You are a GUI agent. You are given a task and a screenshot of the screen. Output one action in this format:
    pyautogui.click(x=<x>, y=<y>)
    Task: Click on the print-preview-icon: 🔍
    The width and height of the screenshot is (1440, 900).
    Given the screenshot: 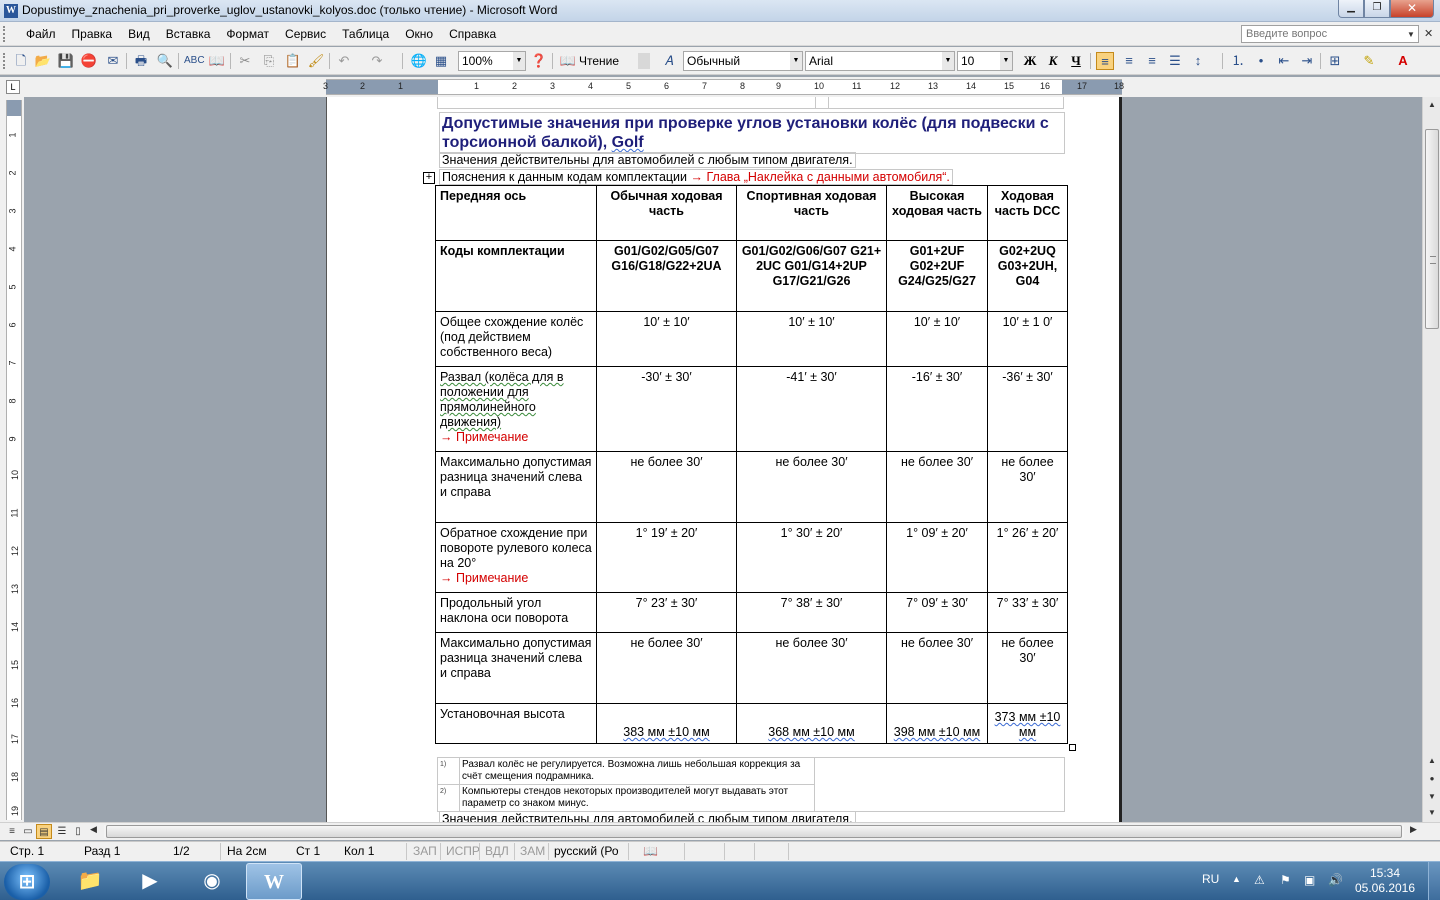 What is the action you would take?
    pyautogui.click(x=165, y=61)
    